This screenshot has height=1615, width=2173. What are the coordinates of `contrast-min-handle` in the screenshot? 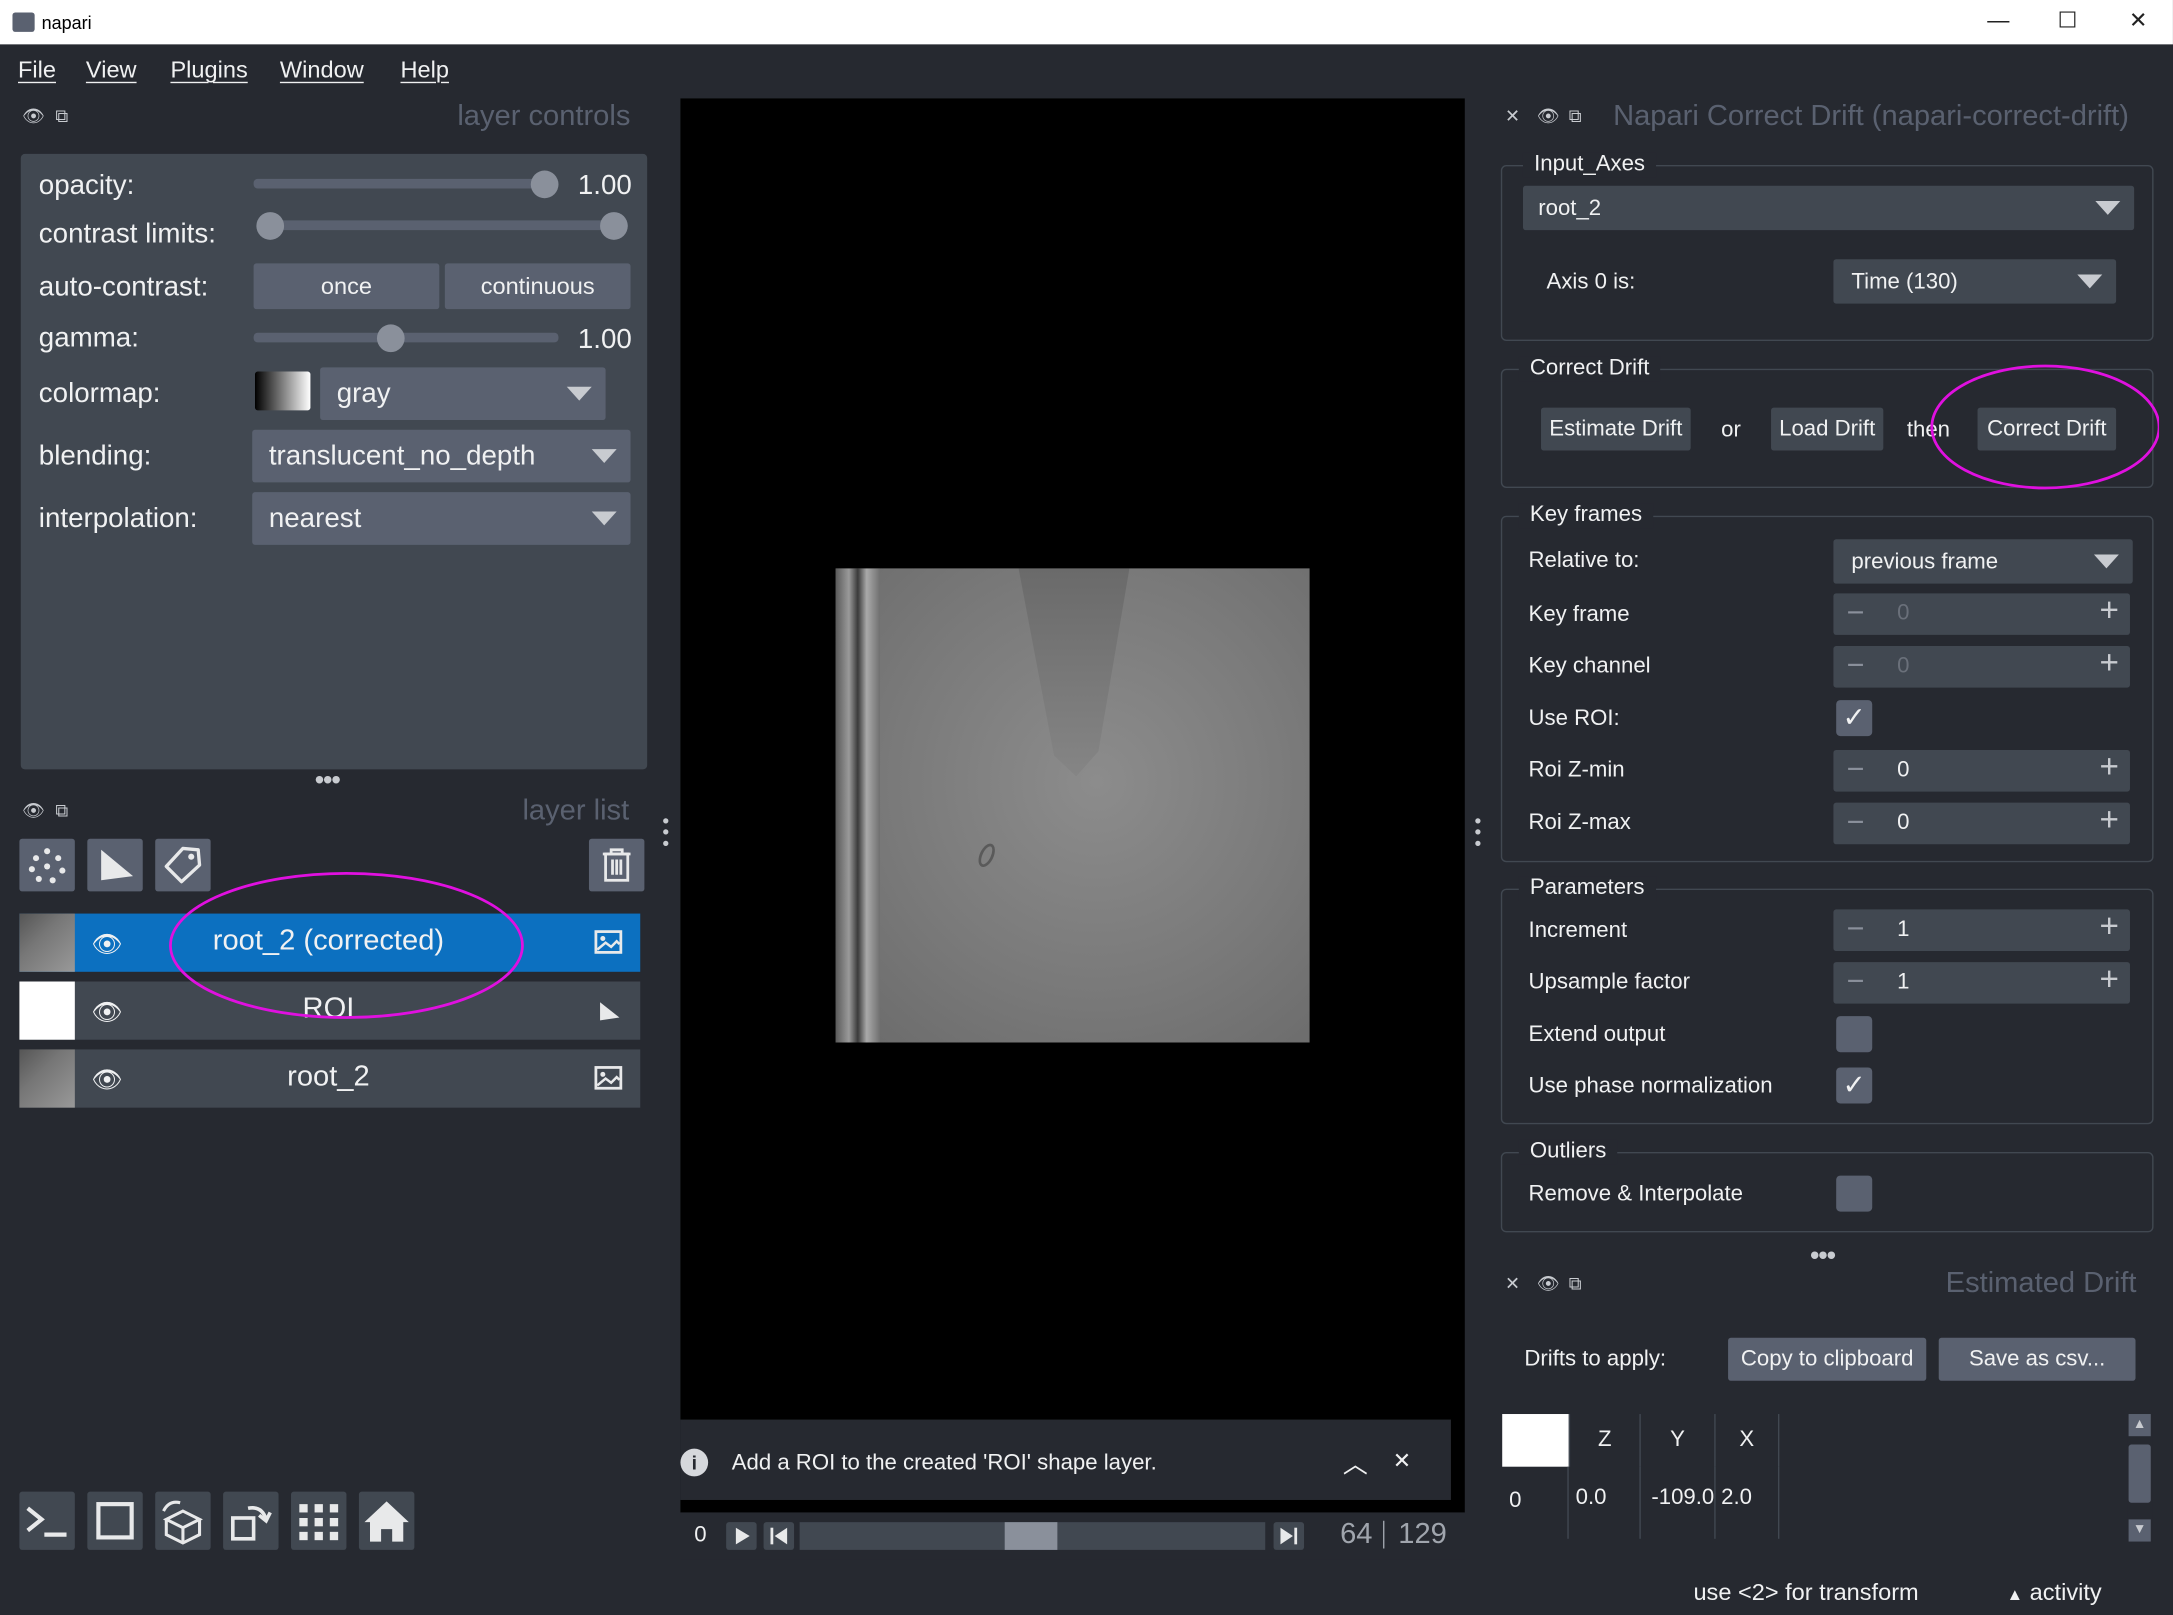 It's located at (270, 226).